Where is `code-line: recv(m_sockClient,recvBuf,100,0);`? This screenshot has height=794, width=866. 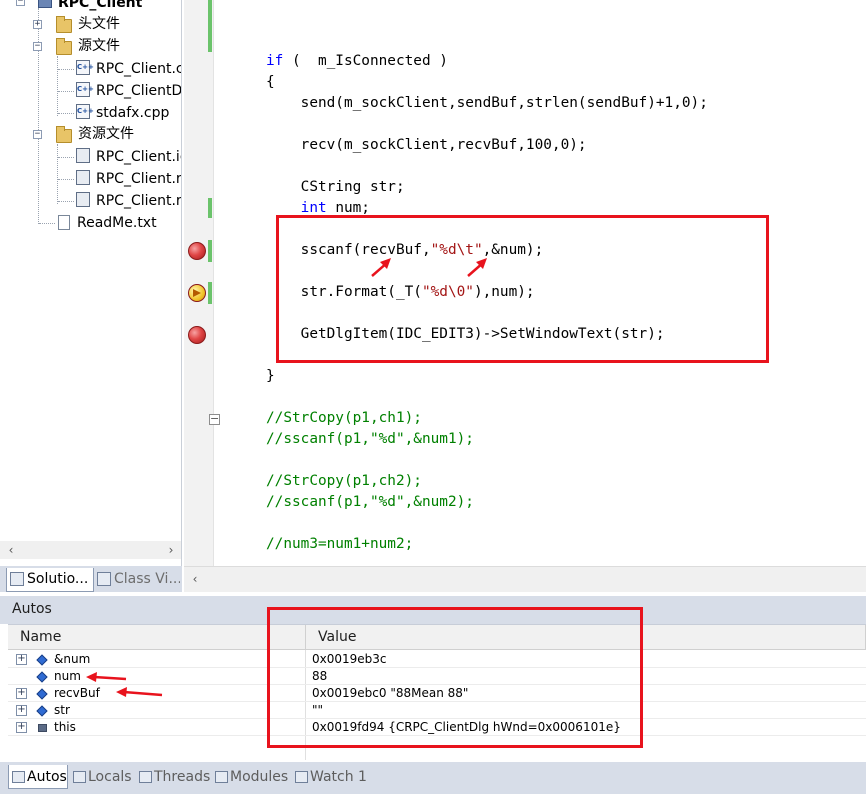 code-line: recv(m_sockClient,recvBuf,100,0); is located at coordinates (426, 145).